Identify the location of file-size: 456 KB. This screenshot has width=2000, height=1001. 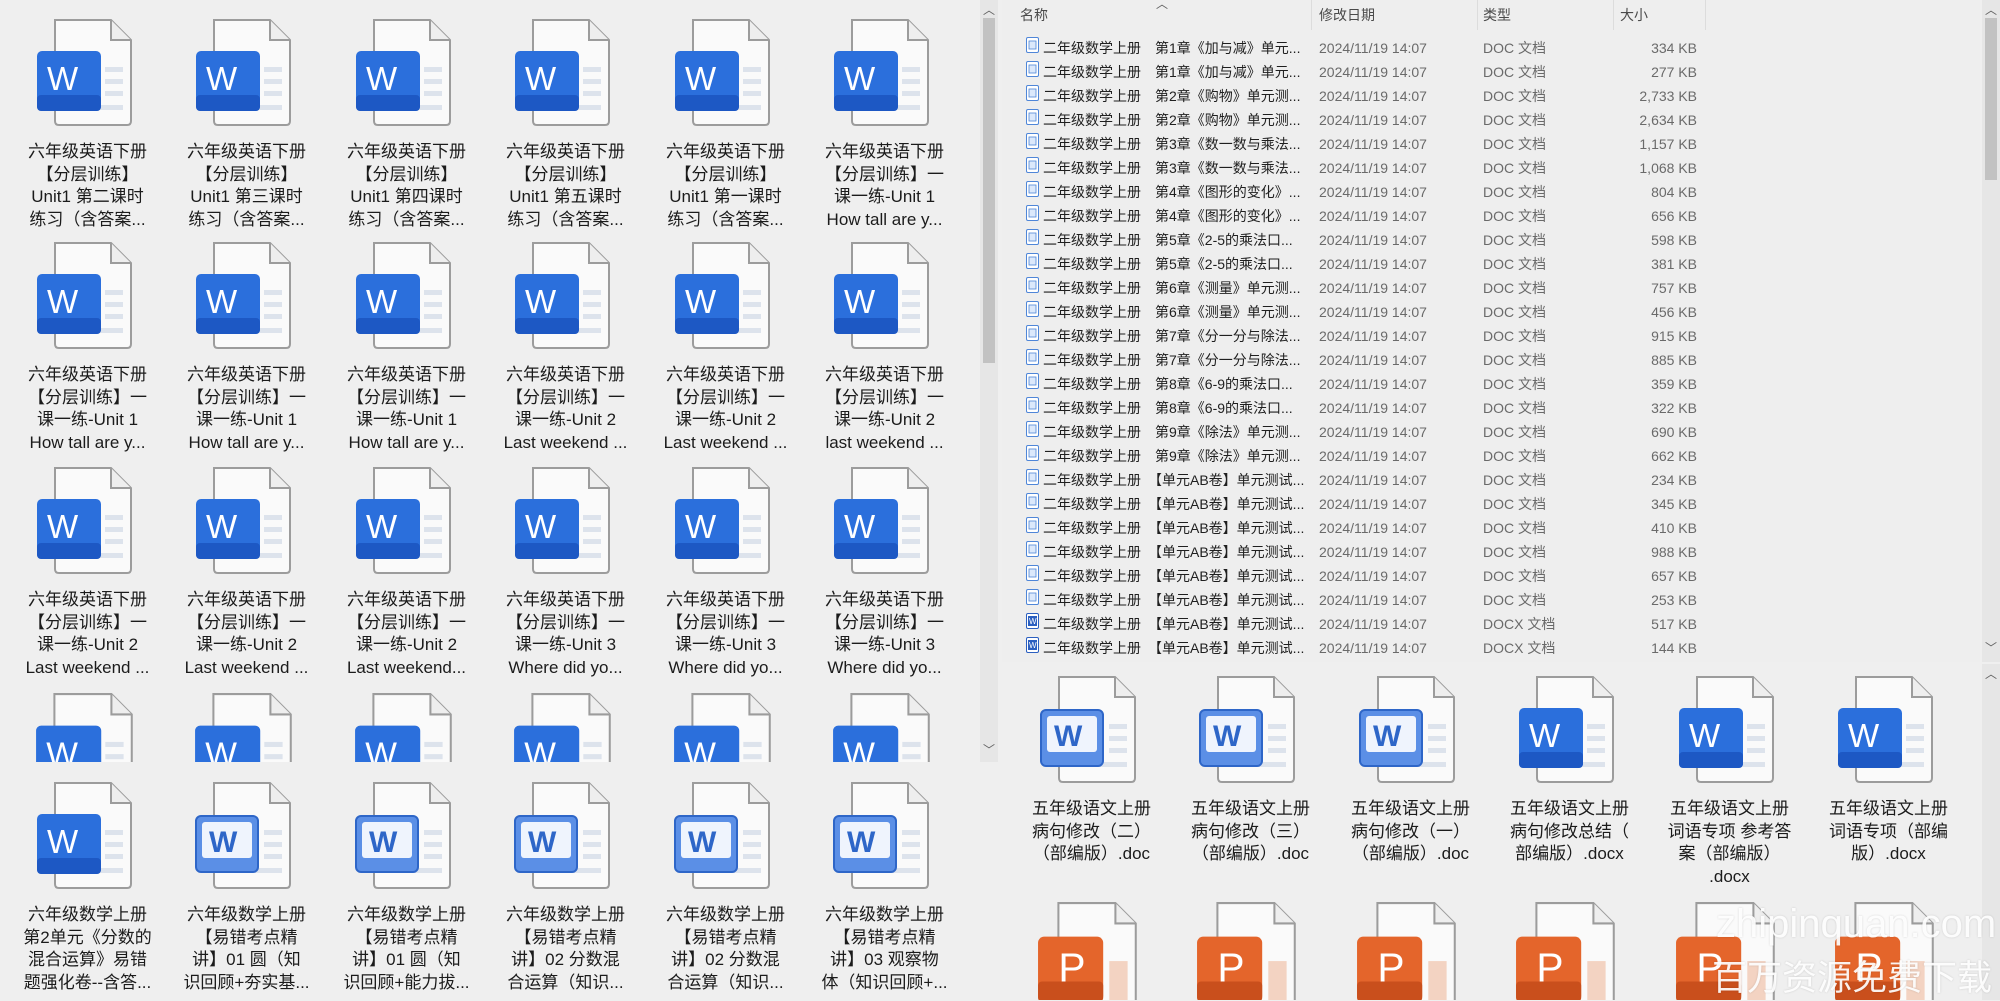
(1674, 312).